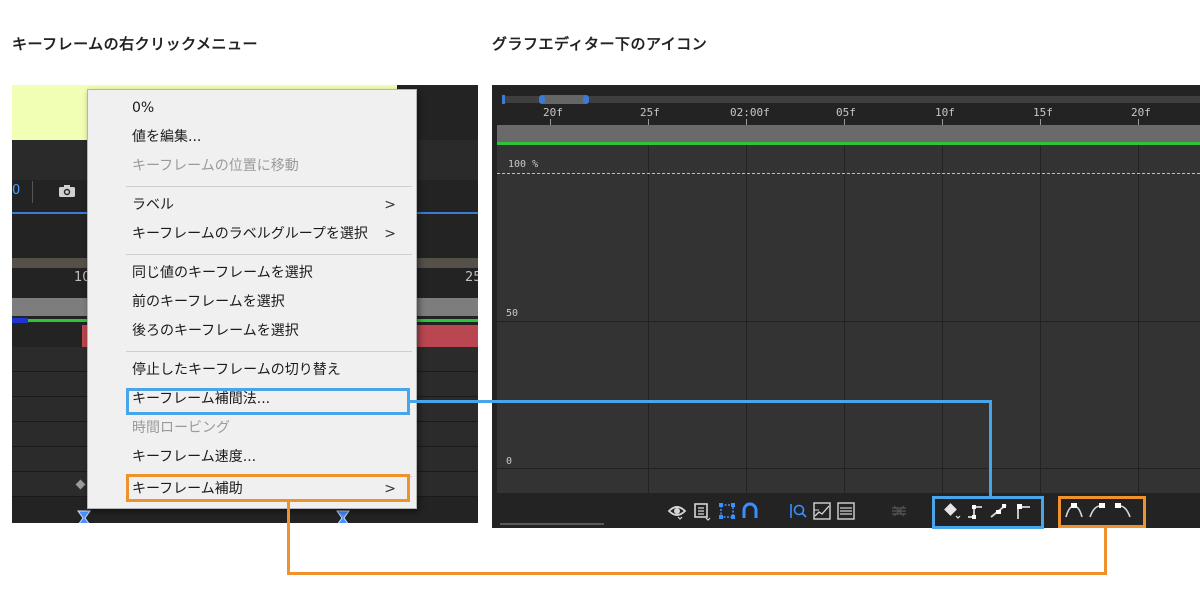  Describe the element at coordinates (1102, 512) in the screenshot. I see `highlight-easy-ease-icons` at that location.